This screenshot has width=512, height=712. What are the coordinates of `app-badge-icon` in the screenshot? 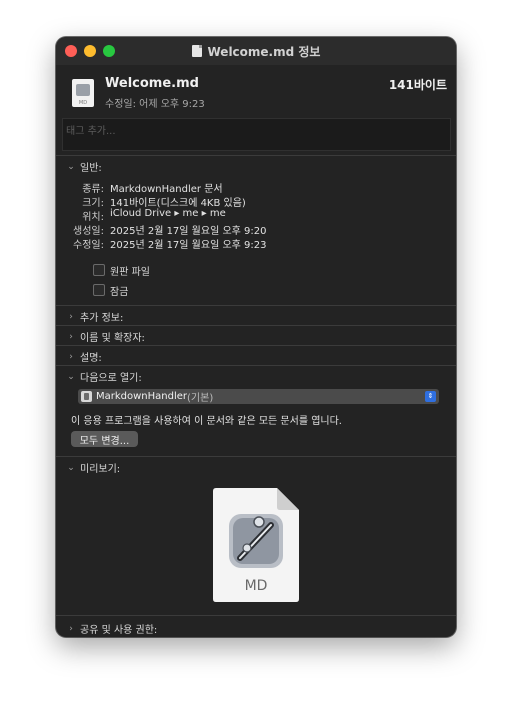 It's located at (83, 90).